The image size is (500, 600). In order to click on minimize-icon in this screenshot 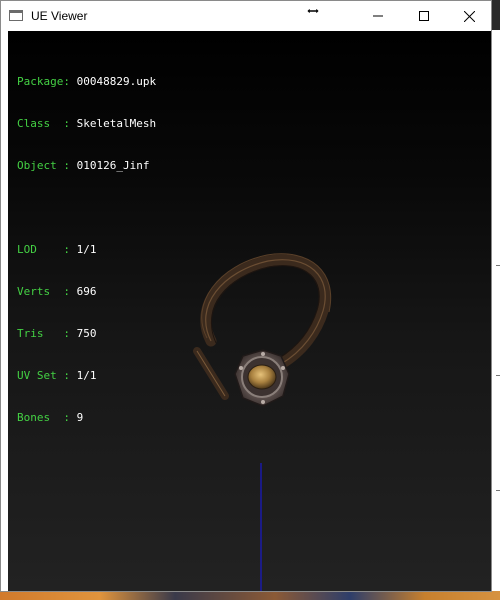, I will do `click(378, 16)`.